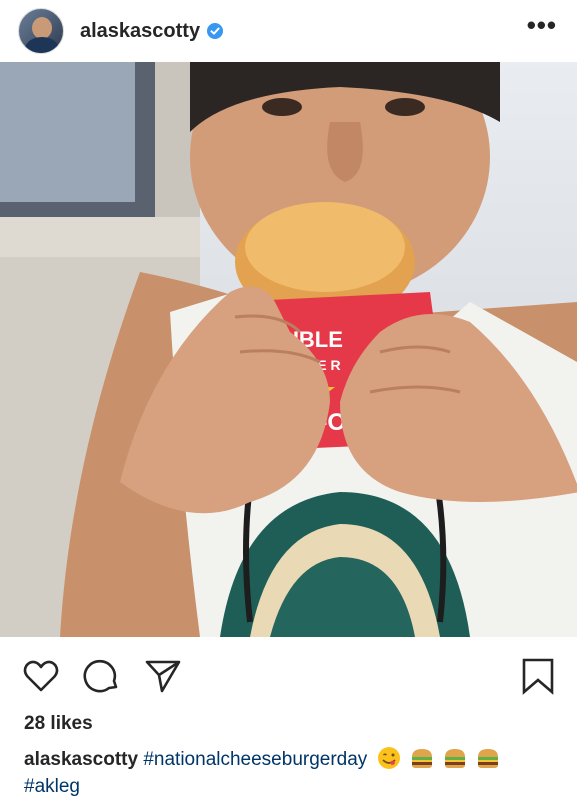 The image size is (577, 800). I want to click on post-header: alaskascotty •••, so click(288, 31).